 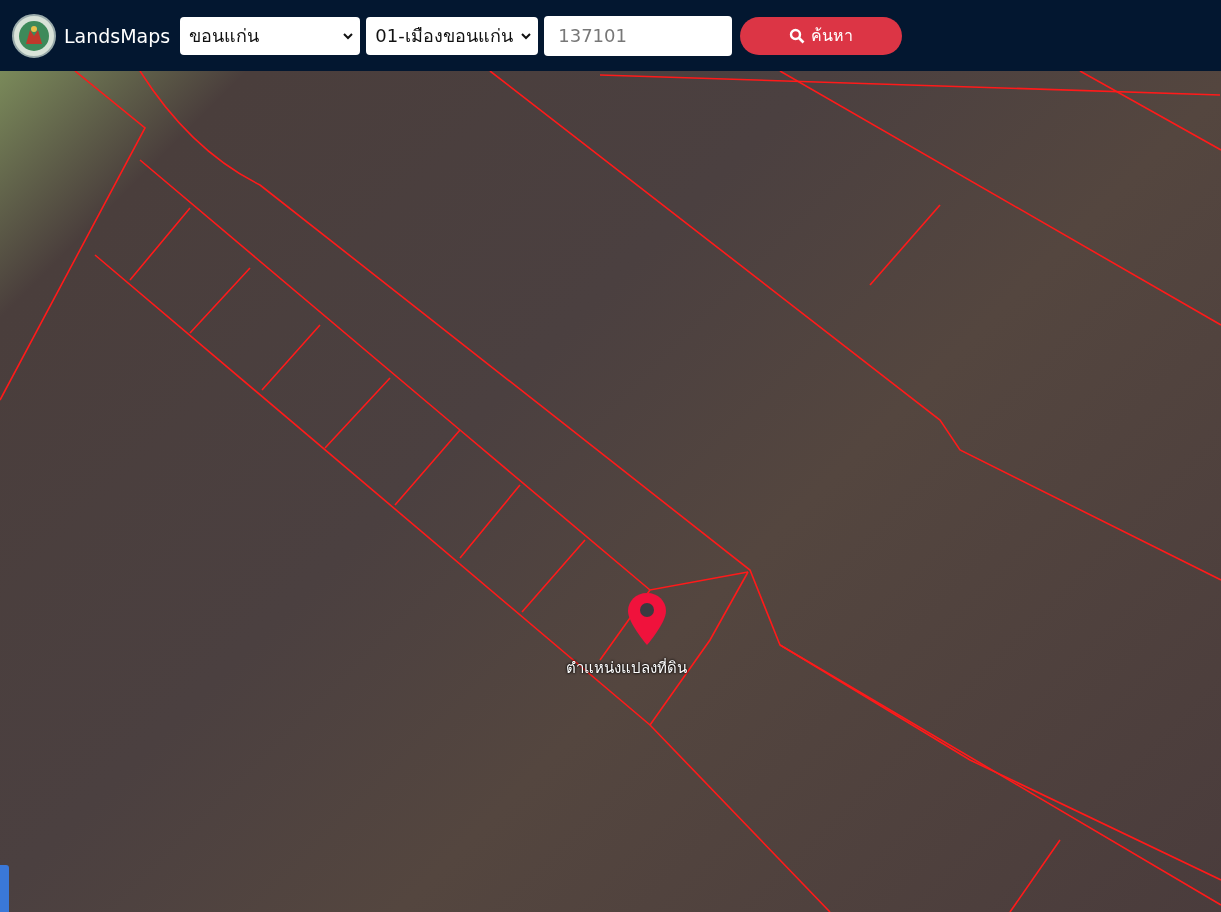 What do you see at coordinates (797, 35) in the screenshot?
I see `search-icon` at bounding box center [797, 35].